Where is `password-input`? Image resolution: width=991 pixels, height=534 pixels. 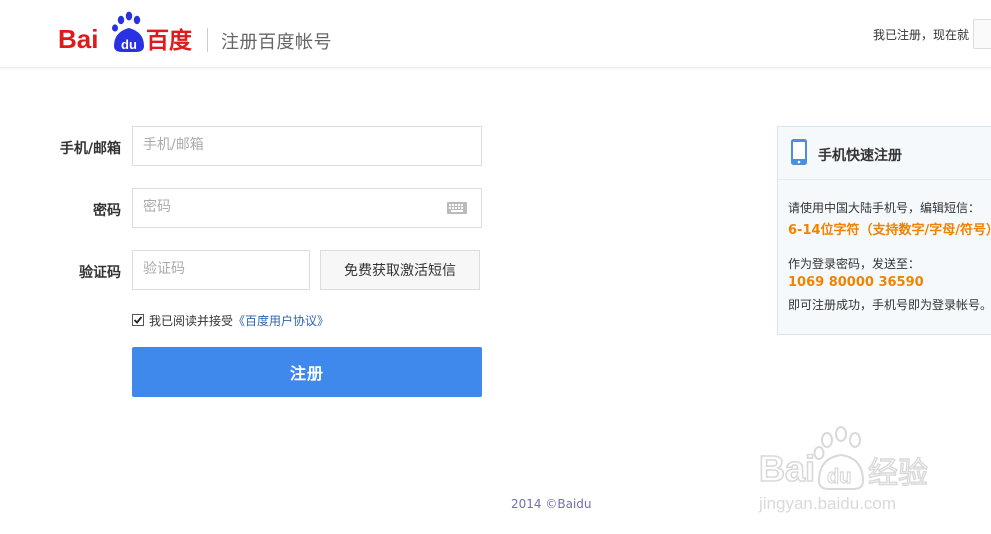
password-input is located at coordinates (307, 207).